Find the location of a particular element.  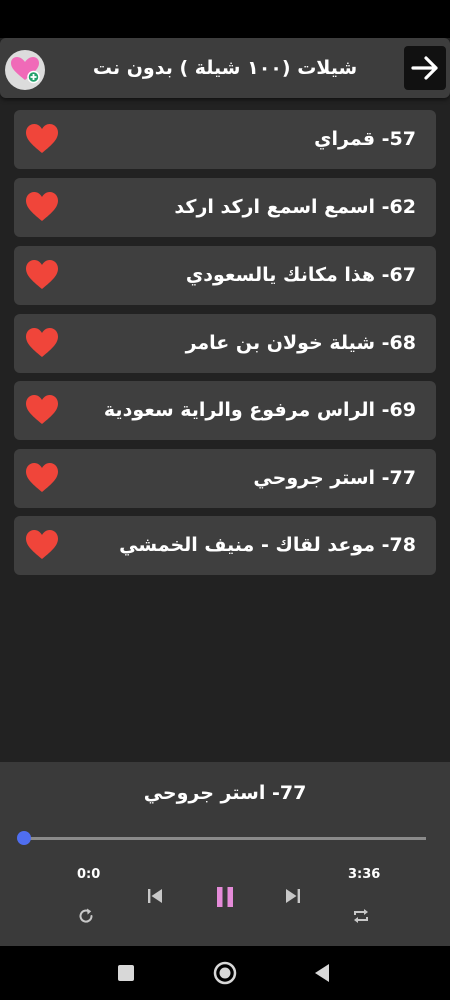

list-item: 78- موعد لقاك - منيف الخمشي is located at coordinates (225, 545).